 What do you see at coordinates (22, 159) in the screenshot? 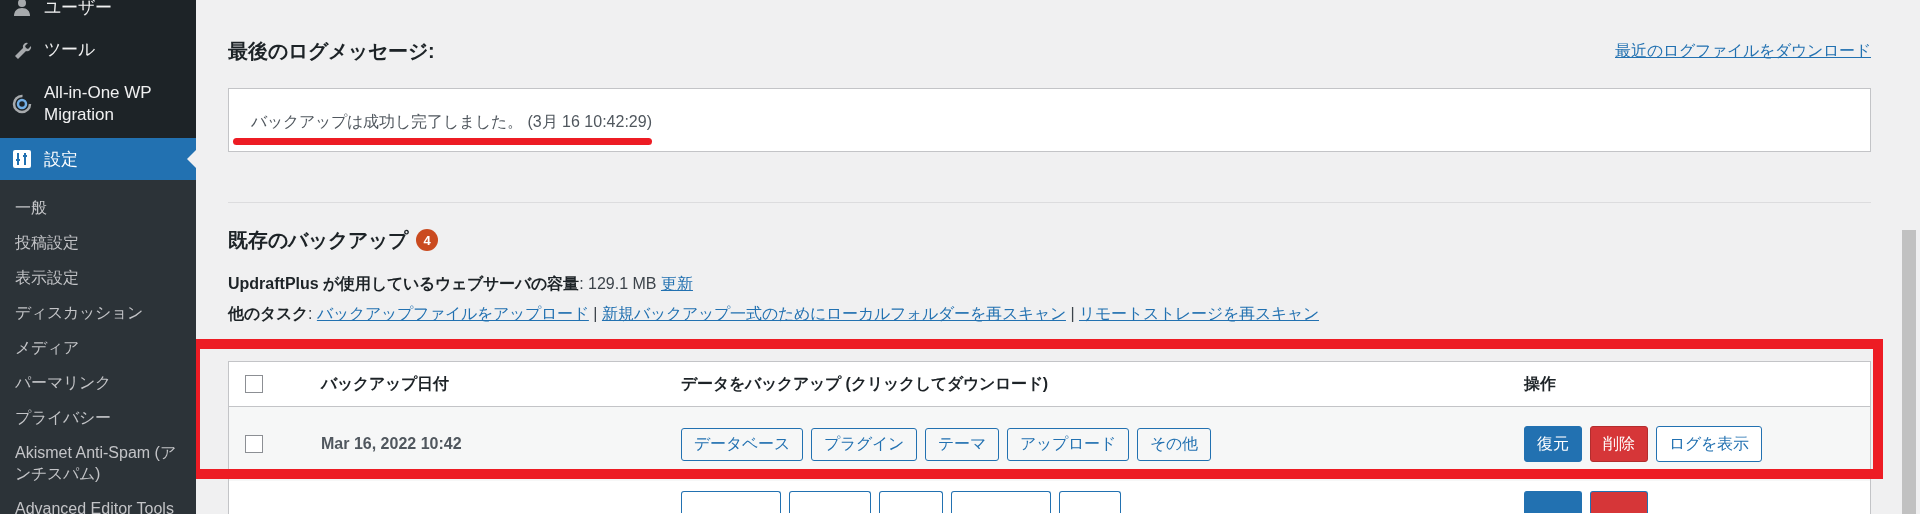
I see `sliders-icon` at bounding box center [22, 159].